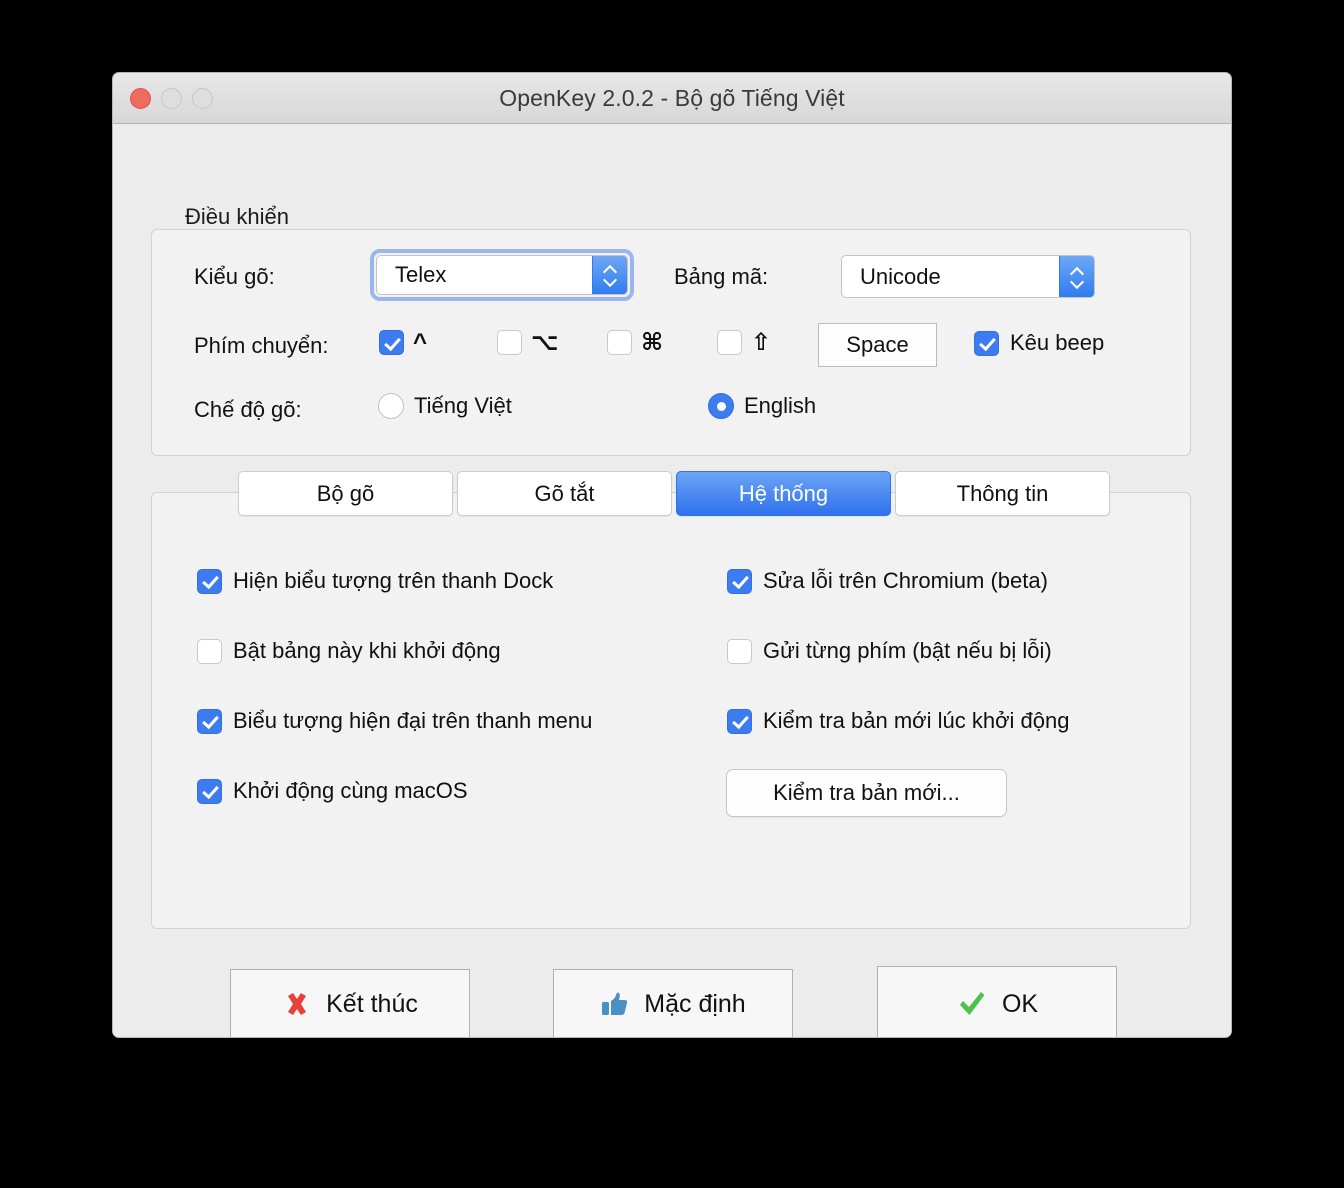 Image resolution: width=1344 pixels, height=1188 pixels. Describe the element at coordinates (739, 721) in the screenshot. I see `option-check-update-on-start-checkbox` at that location.